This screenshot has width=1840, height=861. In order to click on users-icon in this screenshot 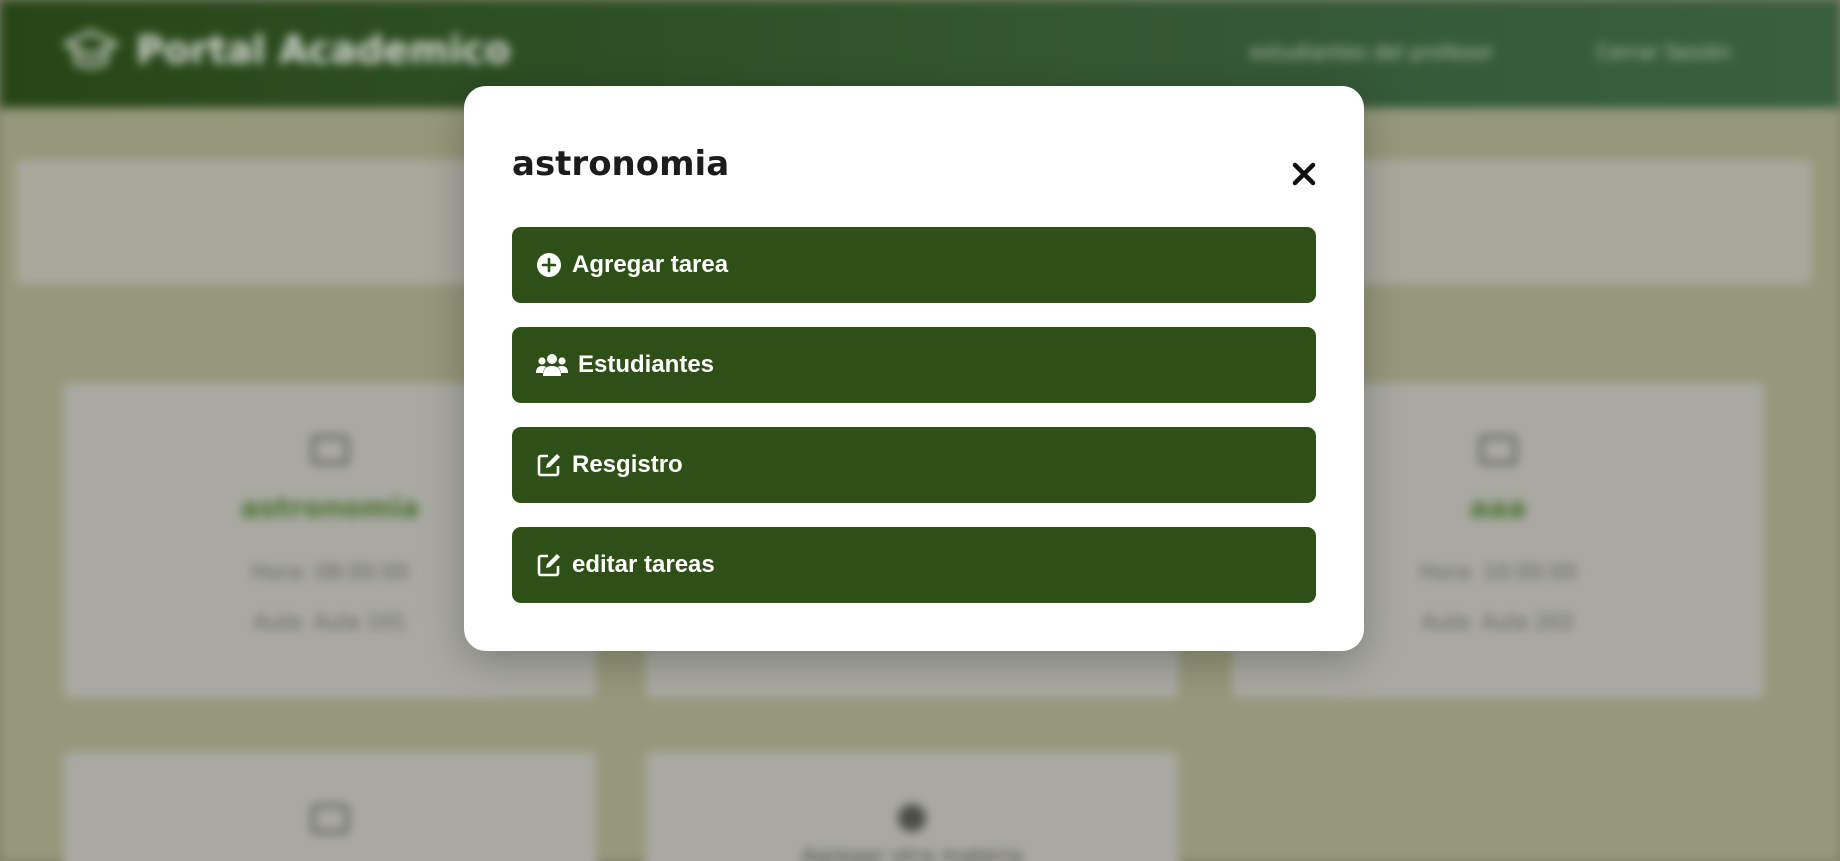, I will do `click(552, 365)`.